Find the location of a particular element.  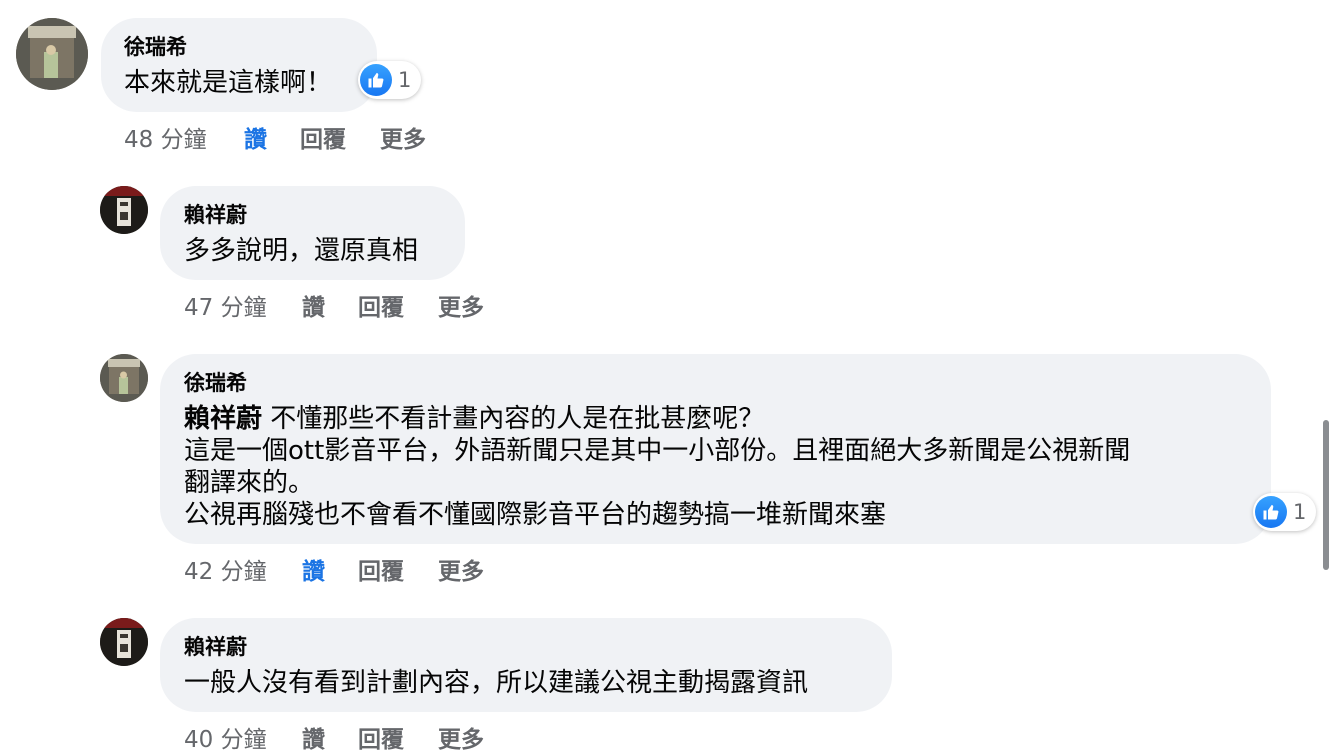

comment-line: 賴祥蔚 不懂那些不看計畫內容的人是在批甚麼呢？ is located at coordinates (657, 419).